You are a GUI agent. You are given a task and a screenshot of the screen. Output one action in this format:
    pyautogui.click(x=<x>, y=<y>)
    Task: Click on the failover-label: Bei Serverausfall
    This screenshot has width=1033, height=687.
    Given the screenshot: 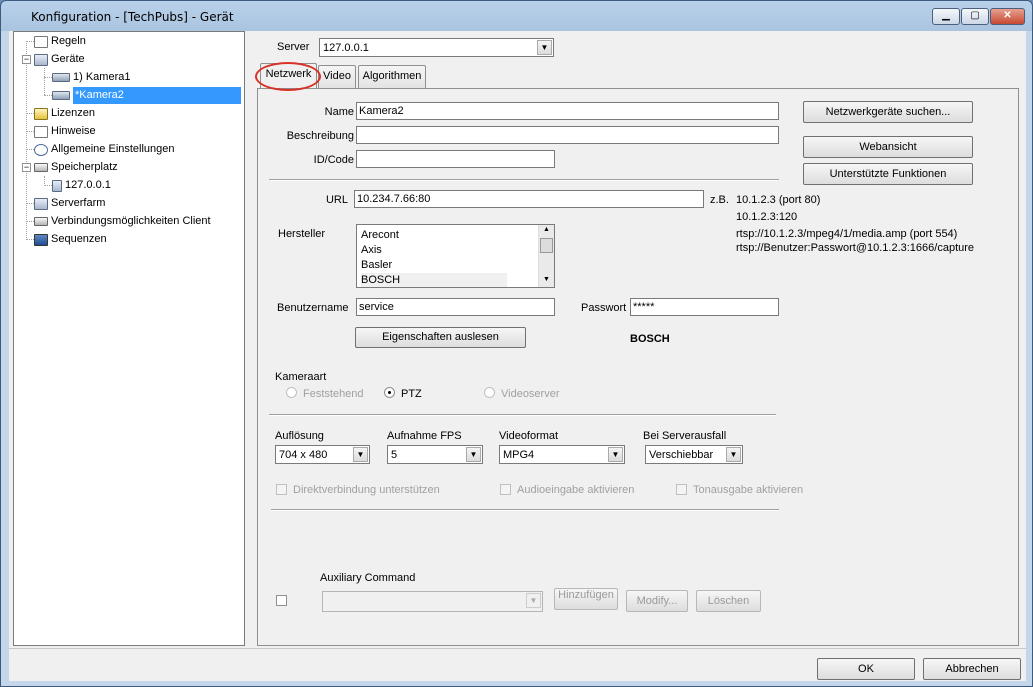 What is the action you would take?
    pyautogui.click(x=685, y=436)
    